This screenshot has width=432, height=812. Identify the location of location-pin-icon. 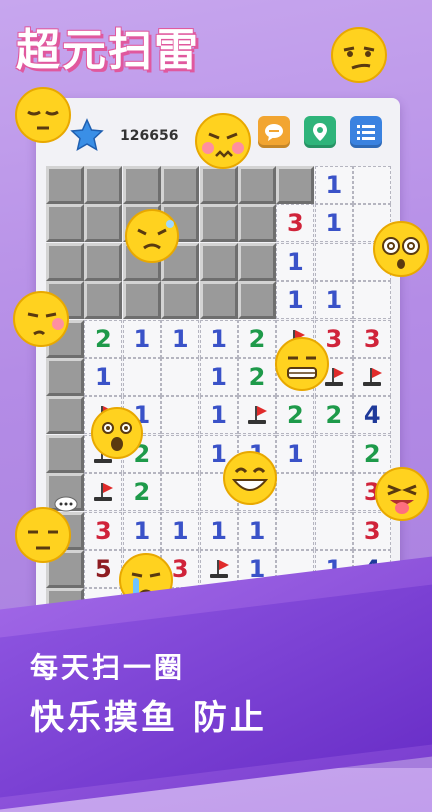
(320, 132).